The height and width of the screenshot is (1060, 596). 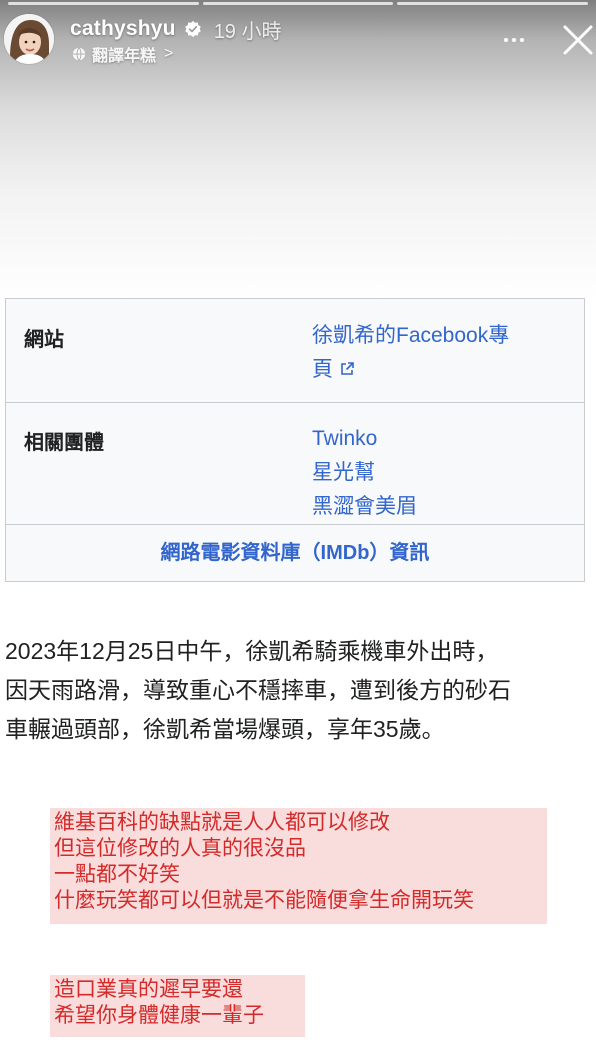 I want to click on globe-icon, so click(x=79, y=54).